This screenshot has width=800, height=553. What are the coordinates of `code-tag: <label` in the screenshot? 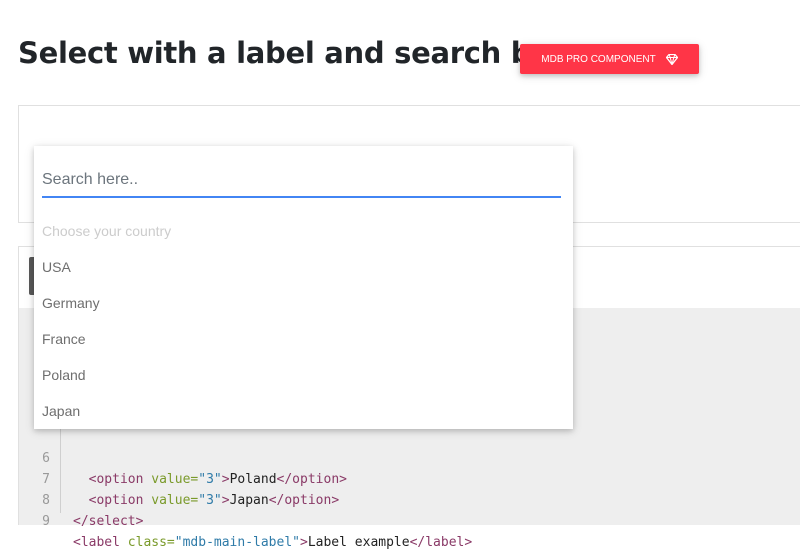 It's located at (100, 542).